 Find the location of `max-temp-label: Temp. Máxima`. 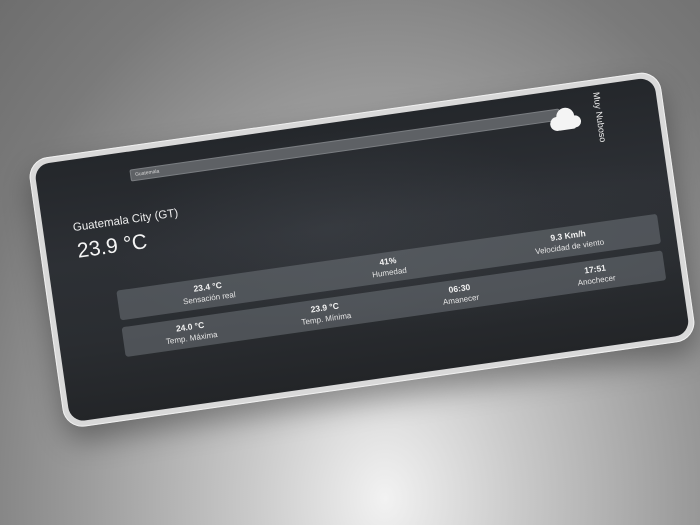

max-temp-label: Temp. Máxima is located at coordinates (192, 338).